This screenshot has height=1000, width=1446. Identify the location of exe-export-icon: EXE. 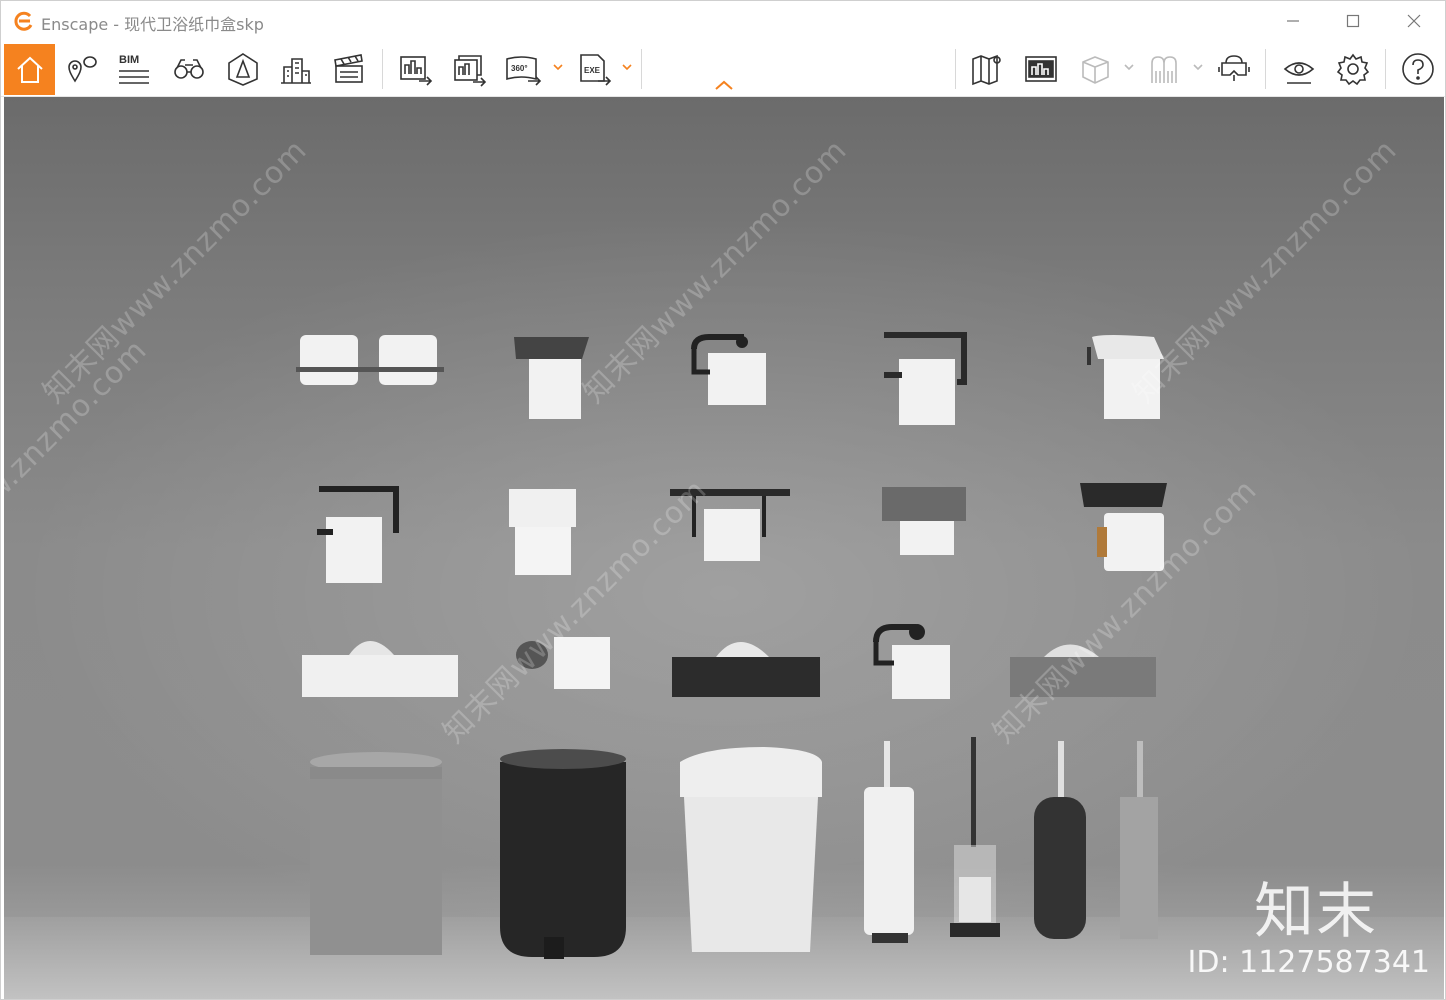
(596, 70).